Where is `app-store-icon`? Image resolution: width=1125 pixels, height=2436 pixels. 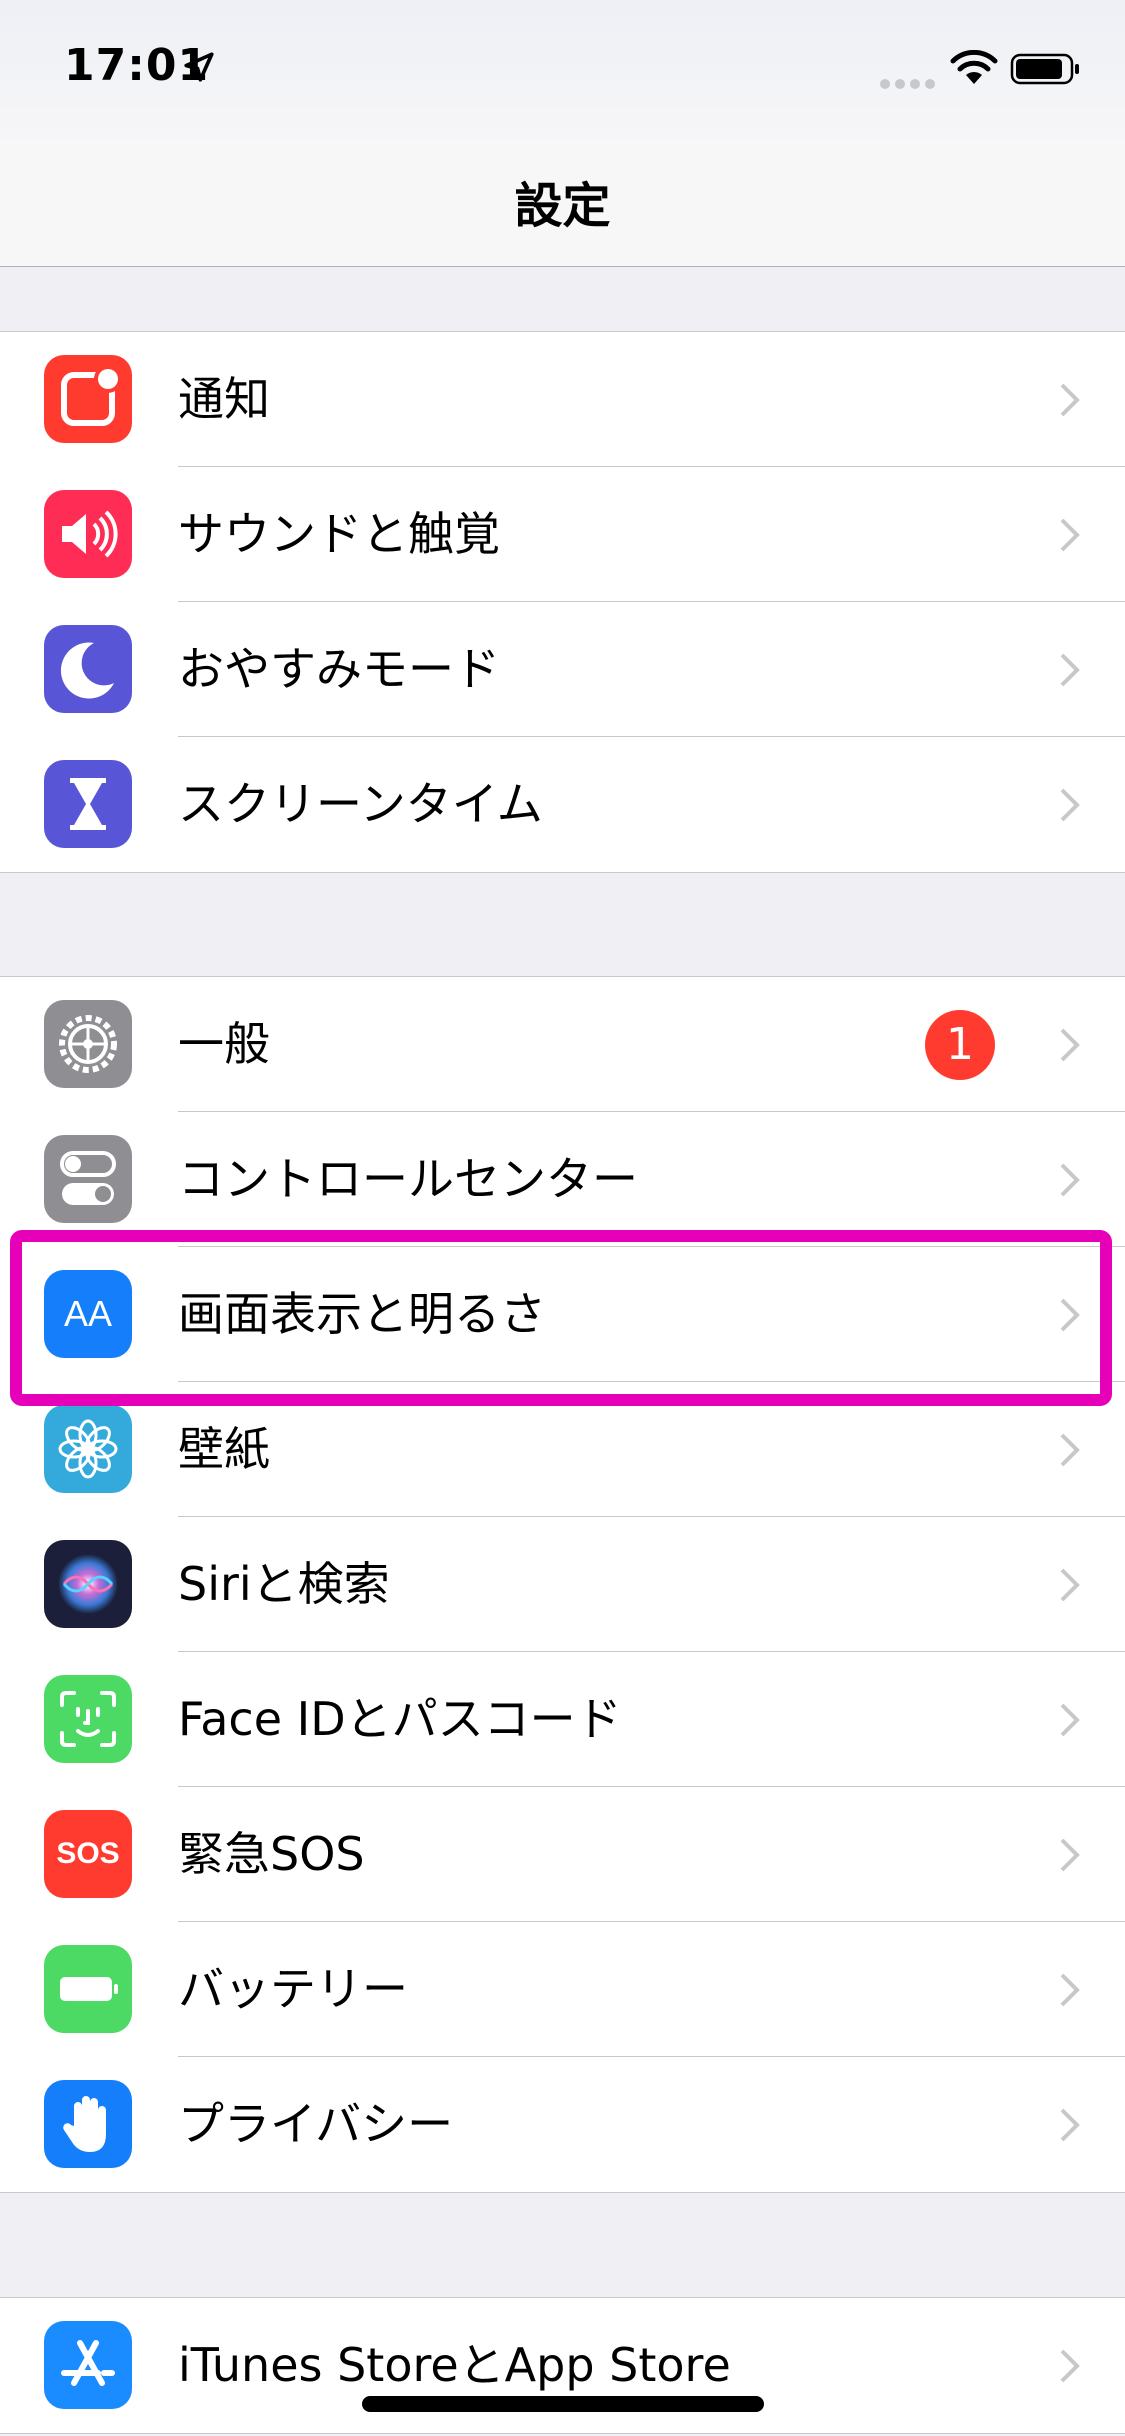 app-store-icon is located at coordinates (88, 2365).